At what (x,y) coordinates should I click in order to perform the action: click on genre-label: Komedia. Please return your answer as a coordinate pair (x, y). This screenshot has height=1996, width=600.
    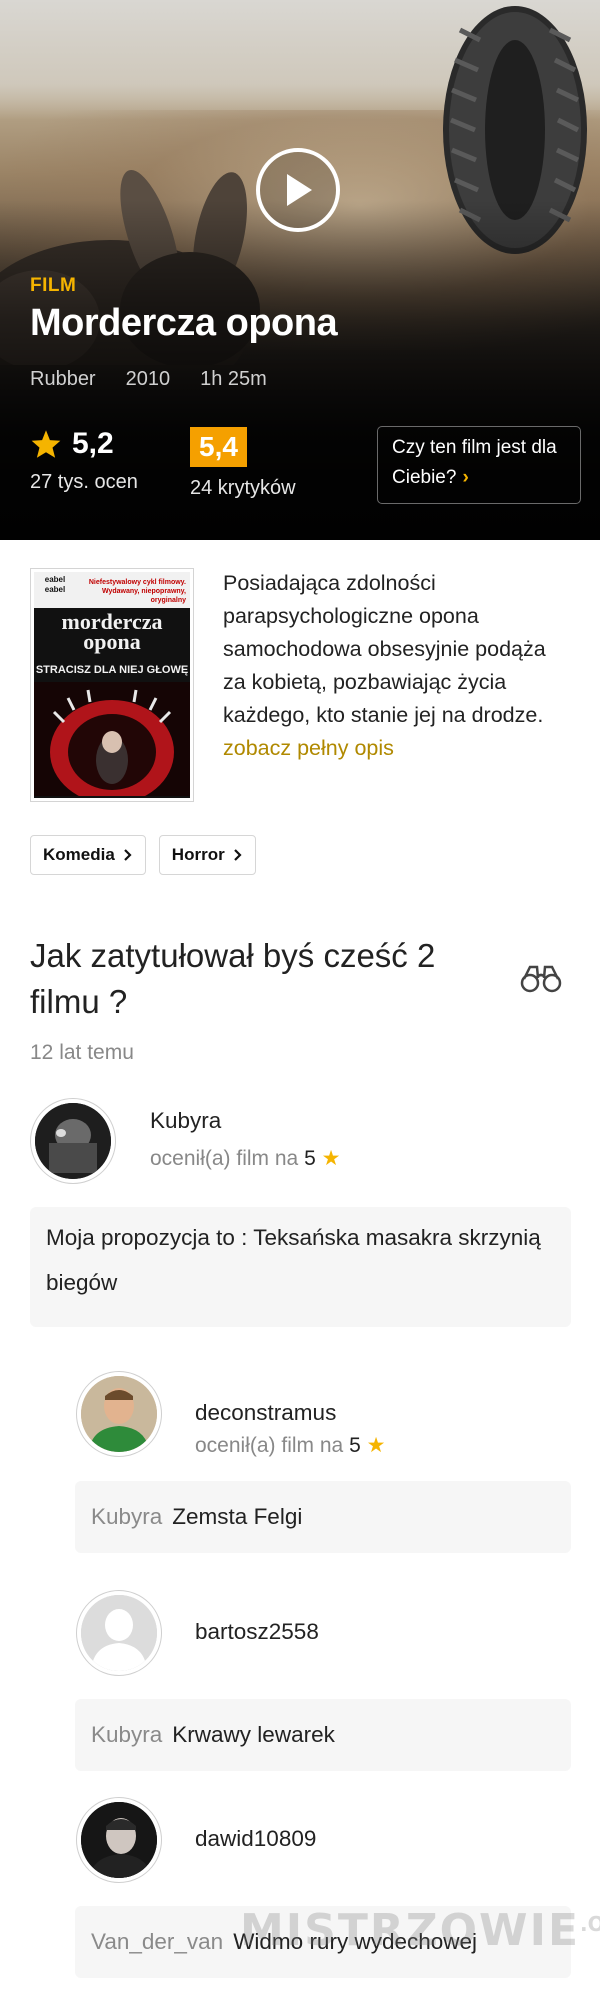
    Looking at the image, I should click on (79, 854).